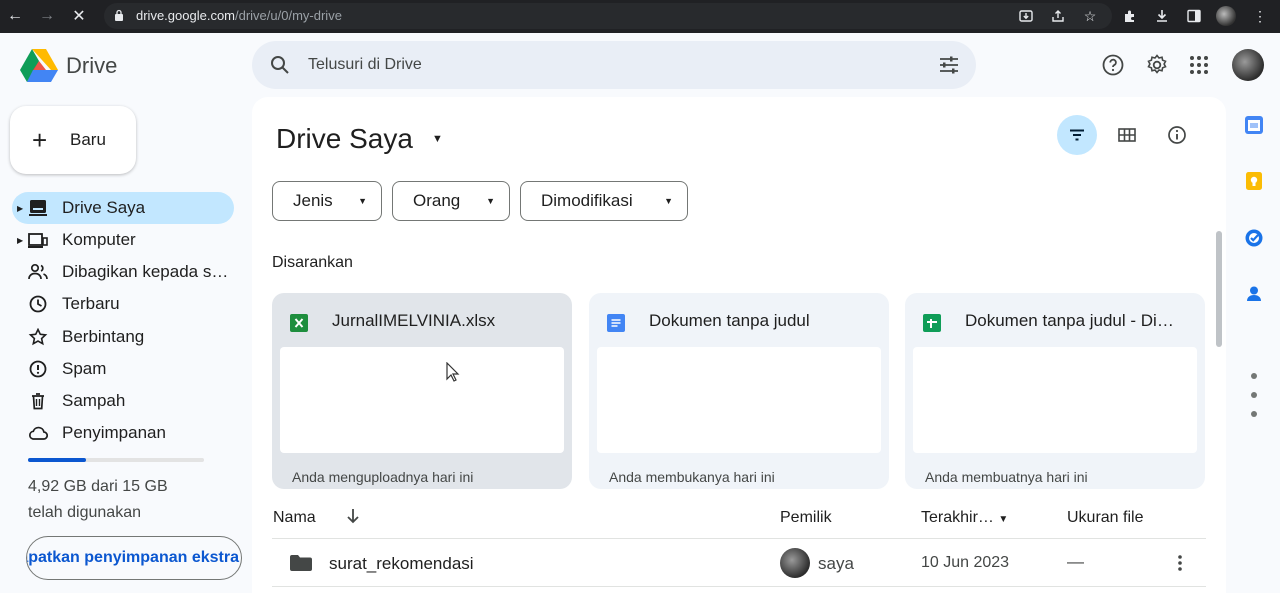  I want to click on sidebar-item-label: Terbaru, so click(91, 303).